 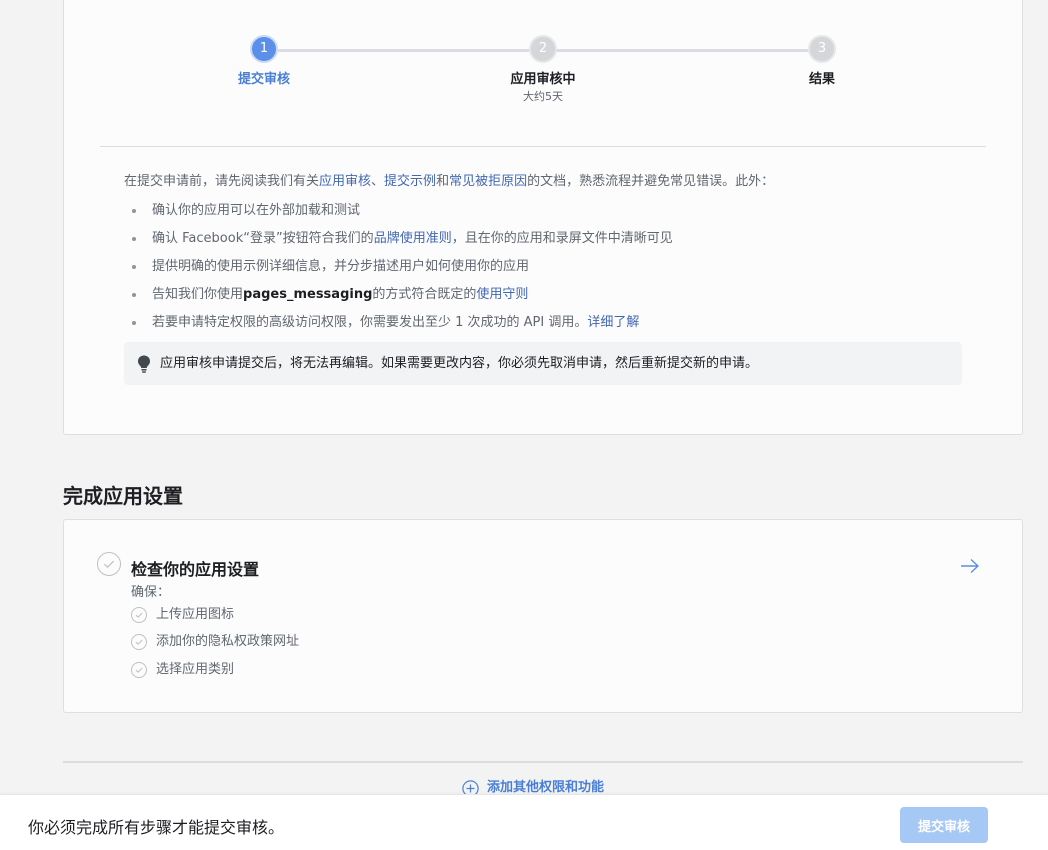 What do you see at coordinates (345, 181) in the screenshot?
I see `app-review-link: 应用审核` at bounding box center [345, 181].